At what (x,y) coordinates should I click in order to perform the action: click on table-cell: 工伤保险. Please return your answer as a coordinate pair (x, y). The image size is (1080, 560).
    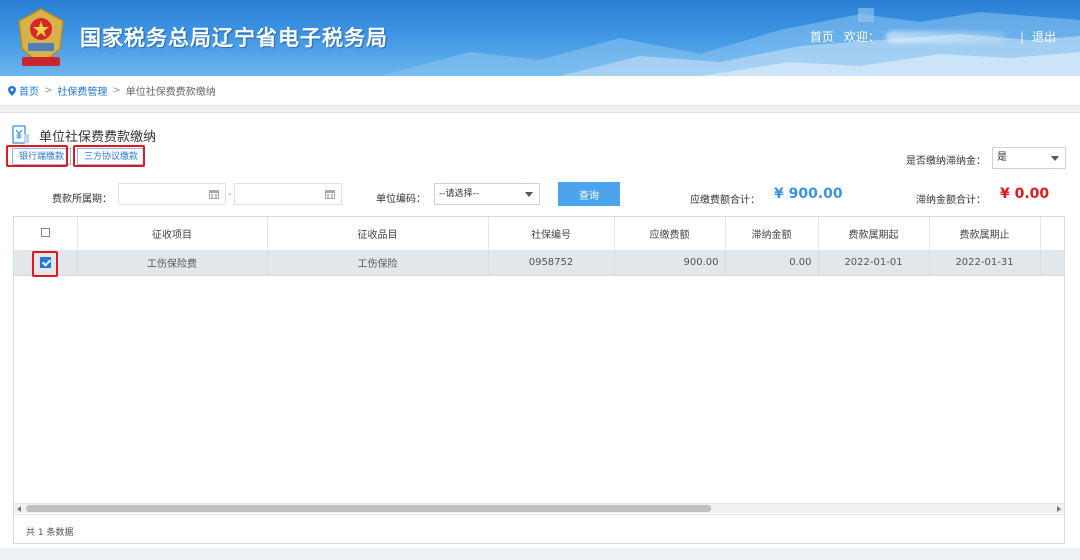
    Looking at the image, I should click on (378, 263).